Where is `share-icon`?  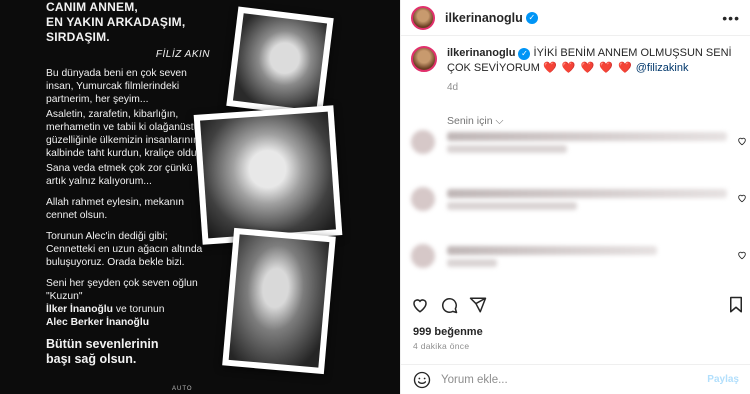 share-icon is located at coordinates (478, 305).